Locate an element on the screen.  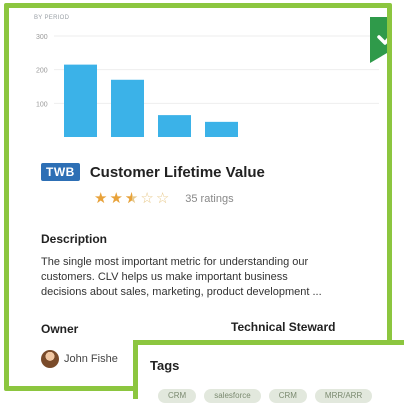
y-tick-label: 200 is located at coordinates (42, 71).